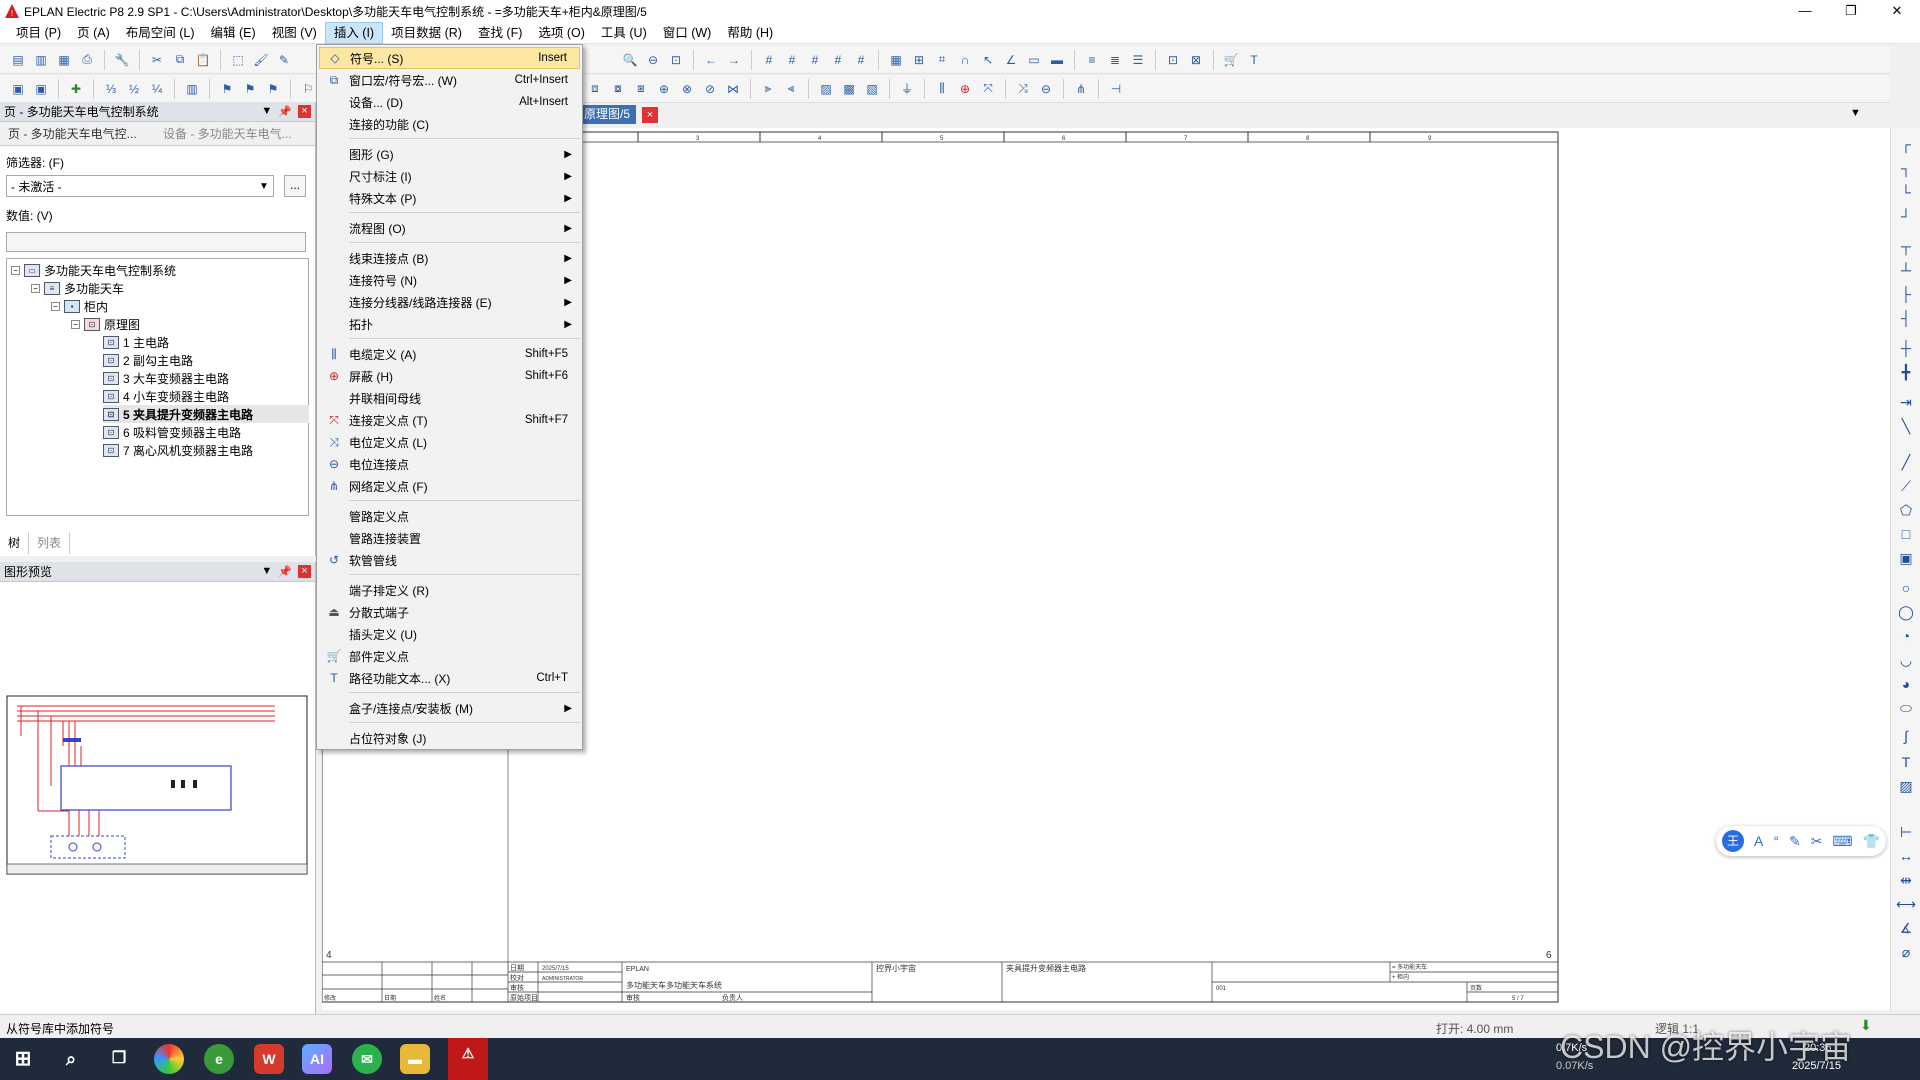  I want to click on screen-b-icon: ▣, so click(41, 89).